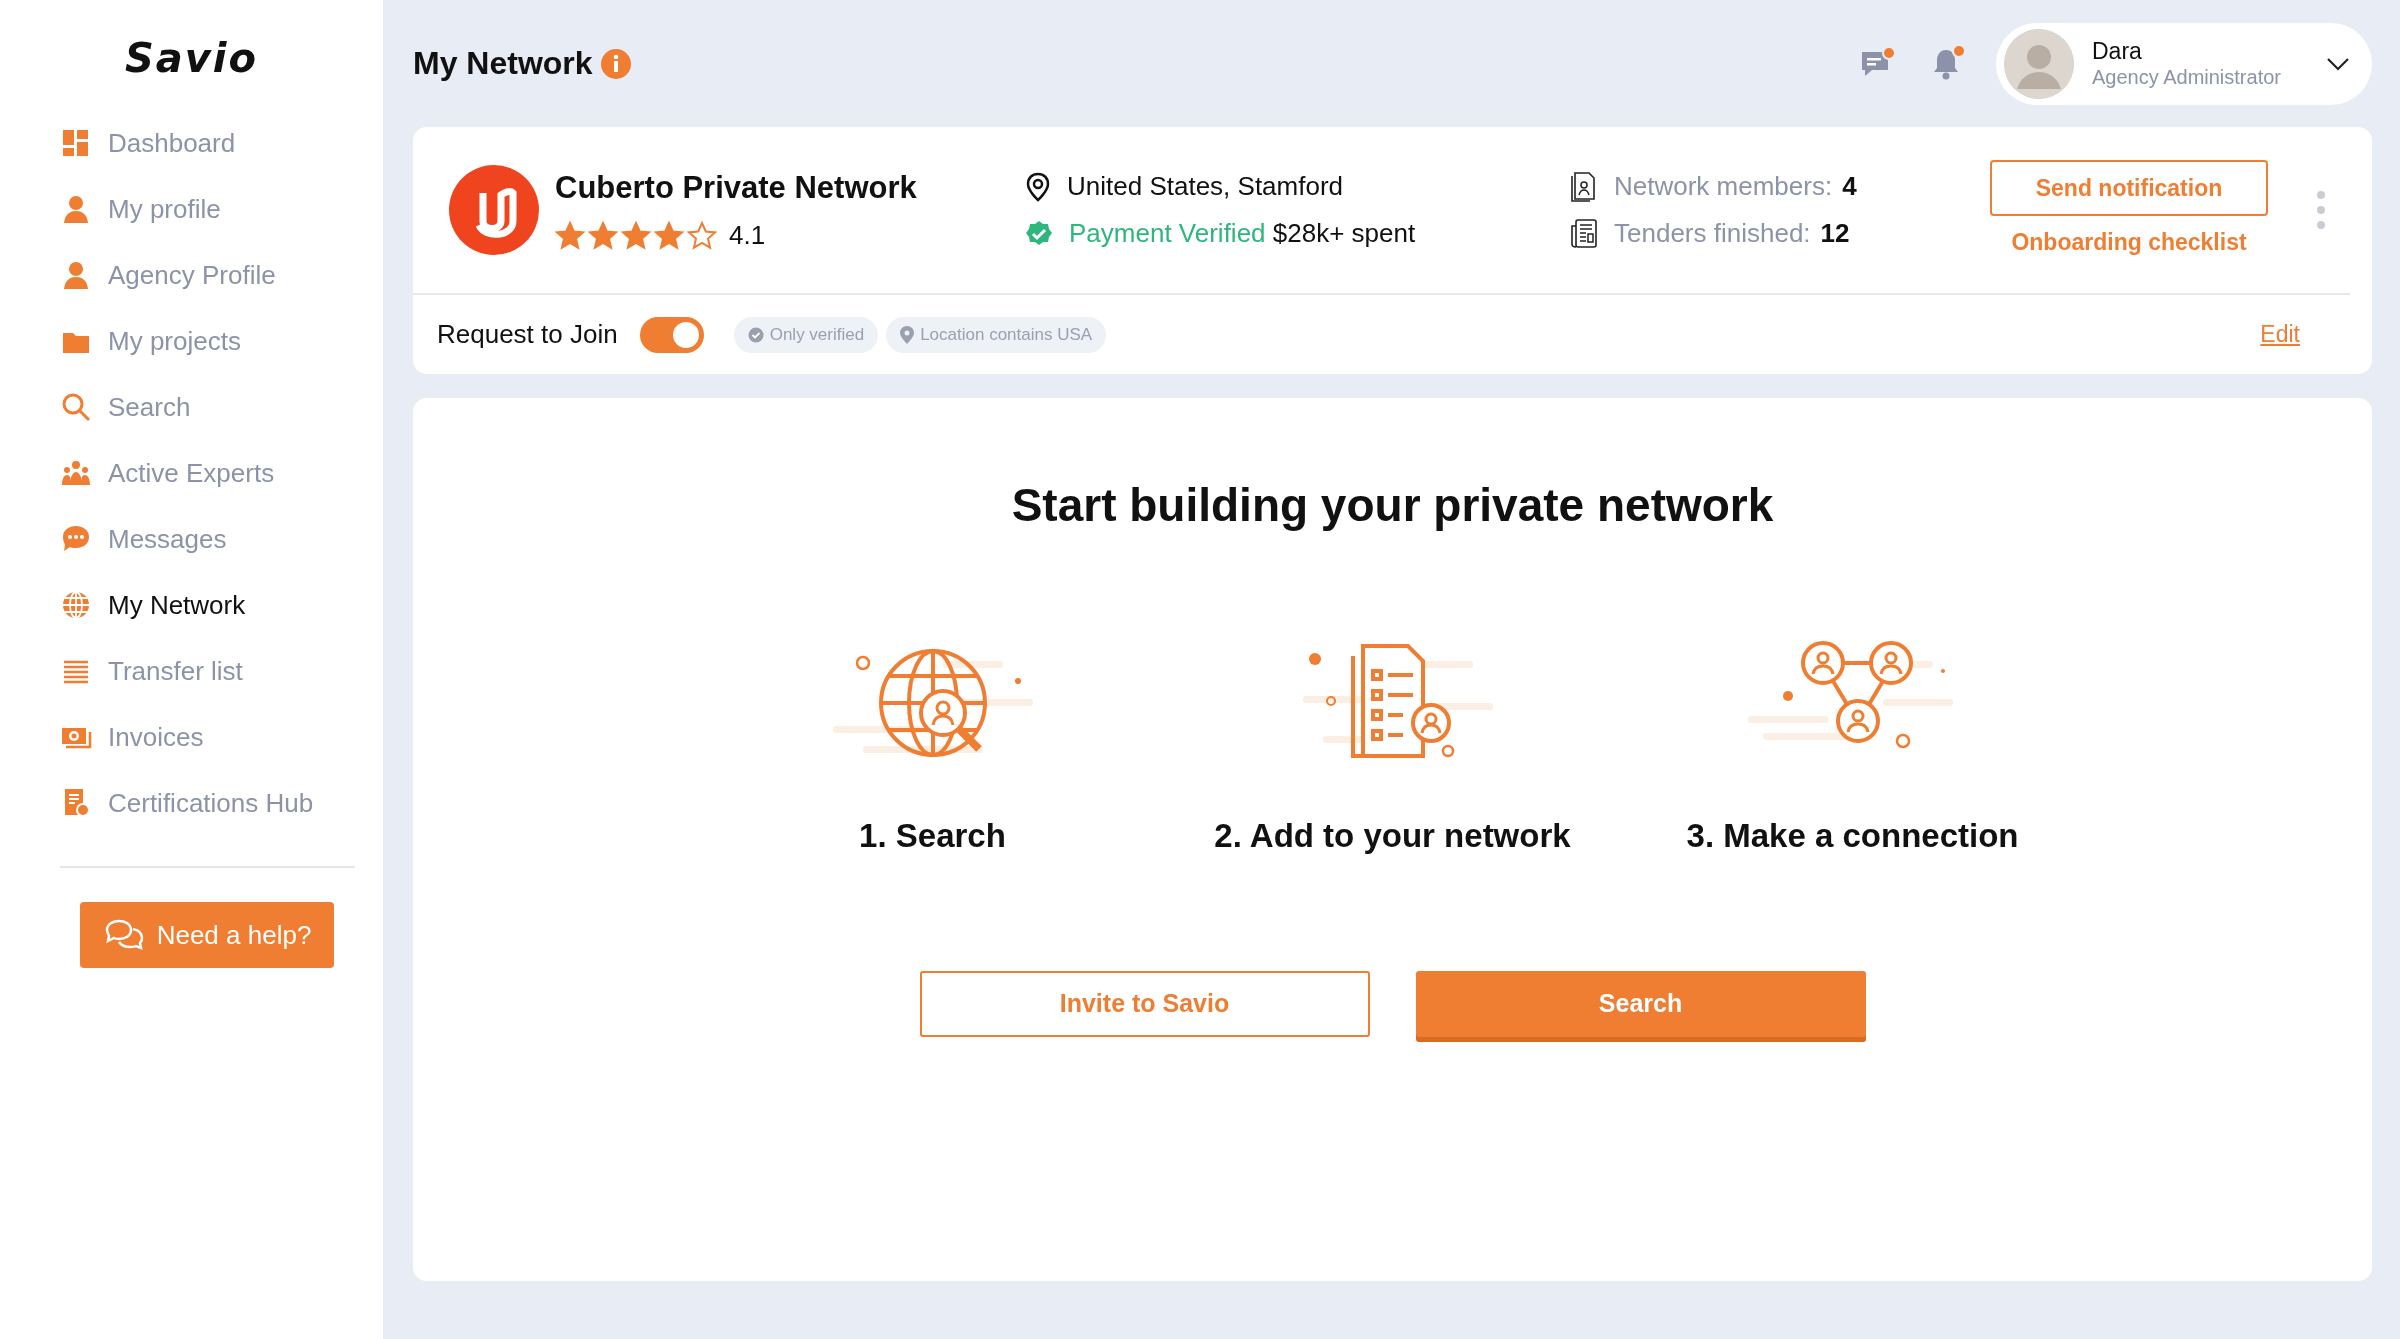 The width and height of the screenshot is (2400, 1339). What do you see at coordinates (191, 737) in the screenshot?
I see `sidebar-item: Invoices` at bounding box center [191, 737].